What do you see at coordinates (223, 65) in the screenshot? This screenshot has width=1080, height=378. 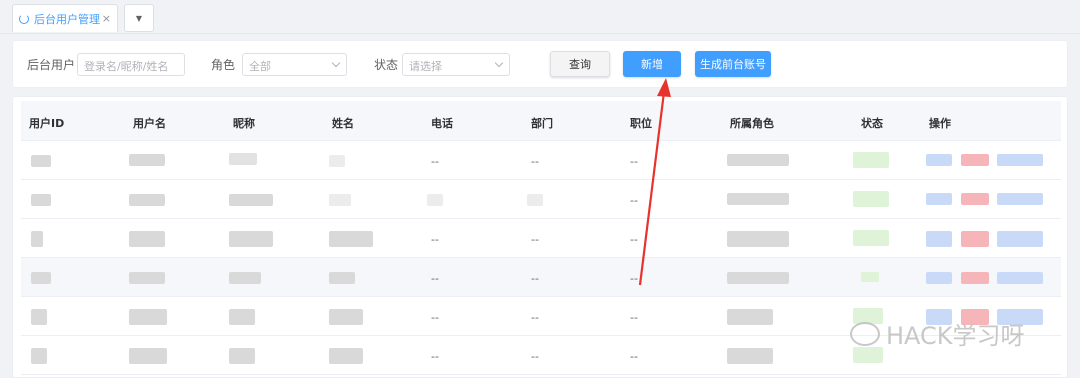 I see `role-filter-label: 角色` at bounding box center [223, 65].